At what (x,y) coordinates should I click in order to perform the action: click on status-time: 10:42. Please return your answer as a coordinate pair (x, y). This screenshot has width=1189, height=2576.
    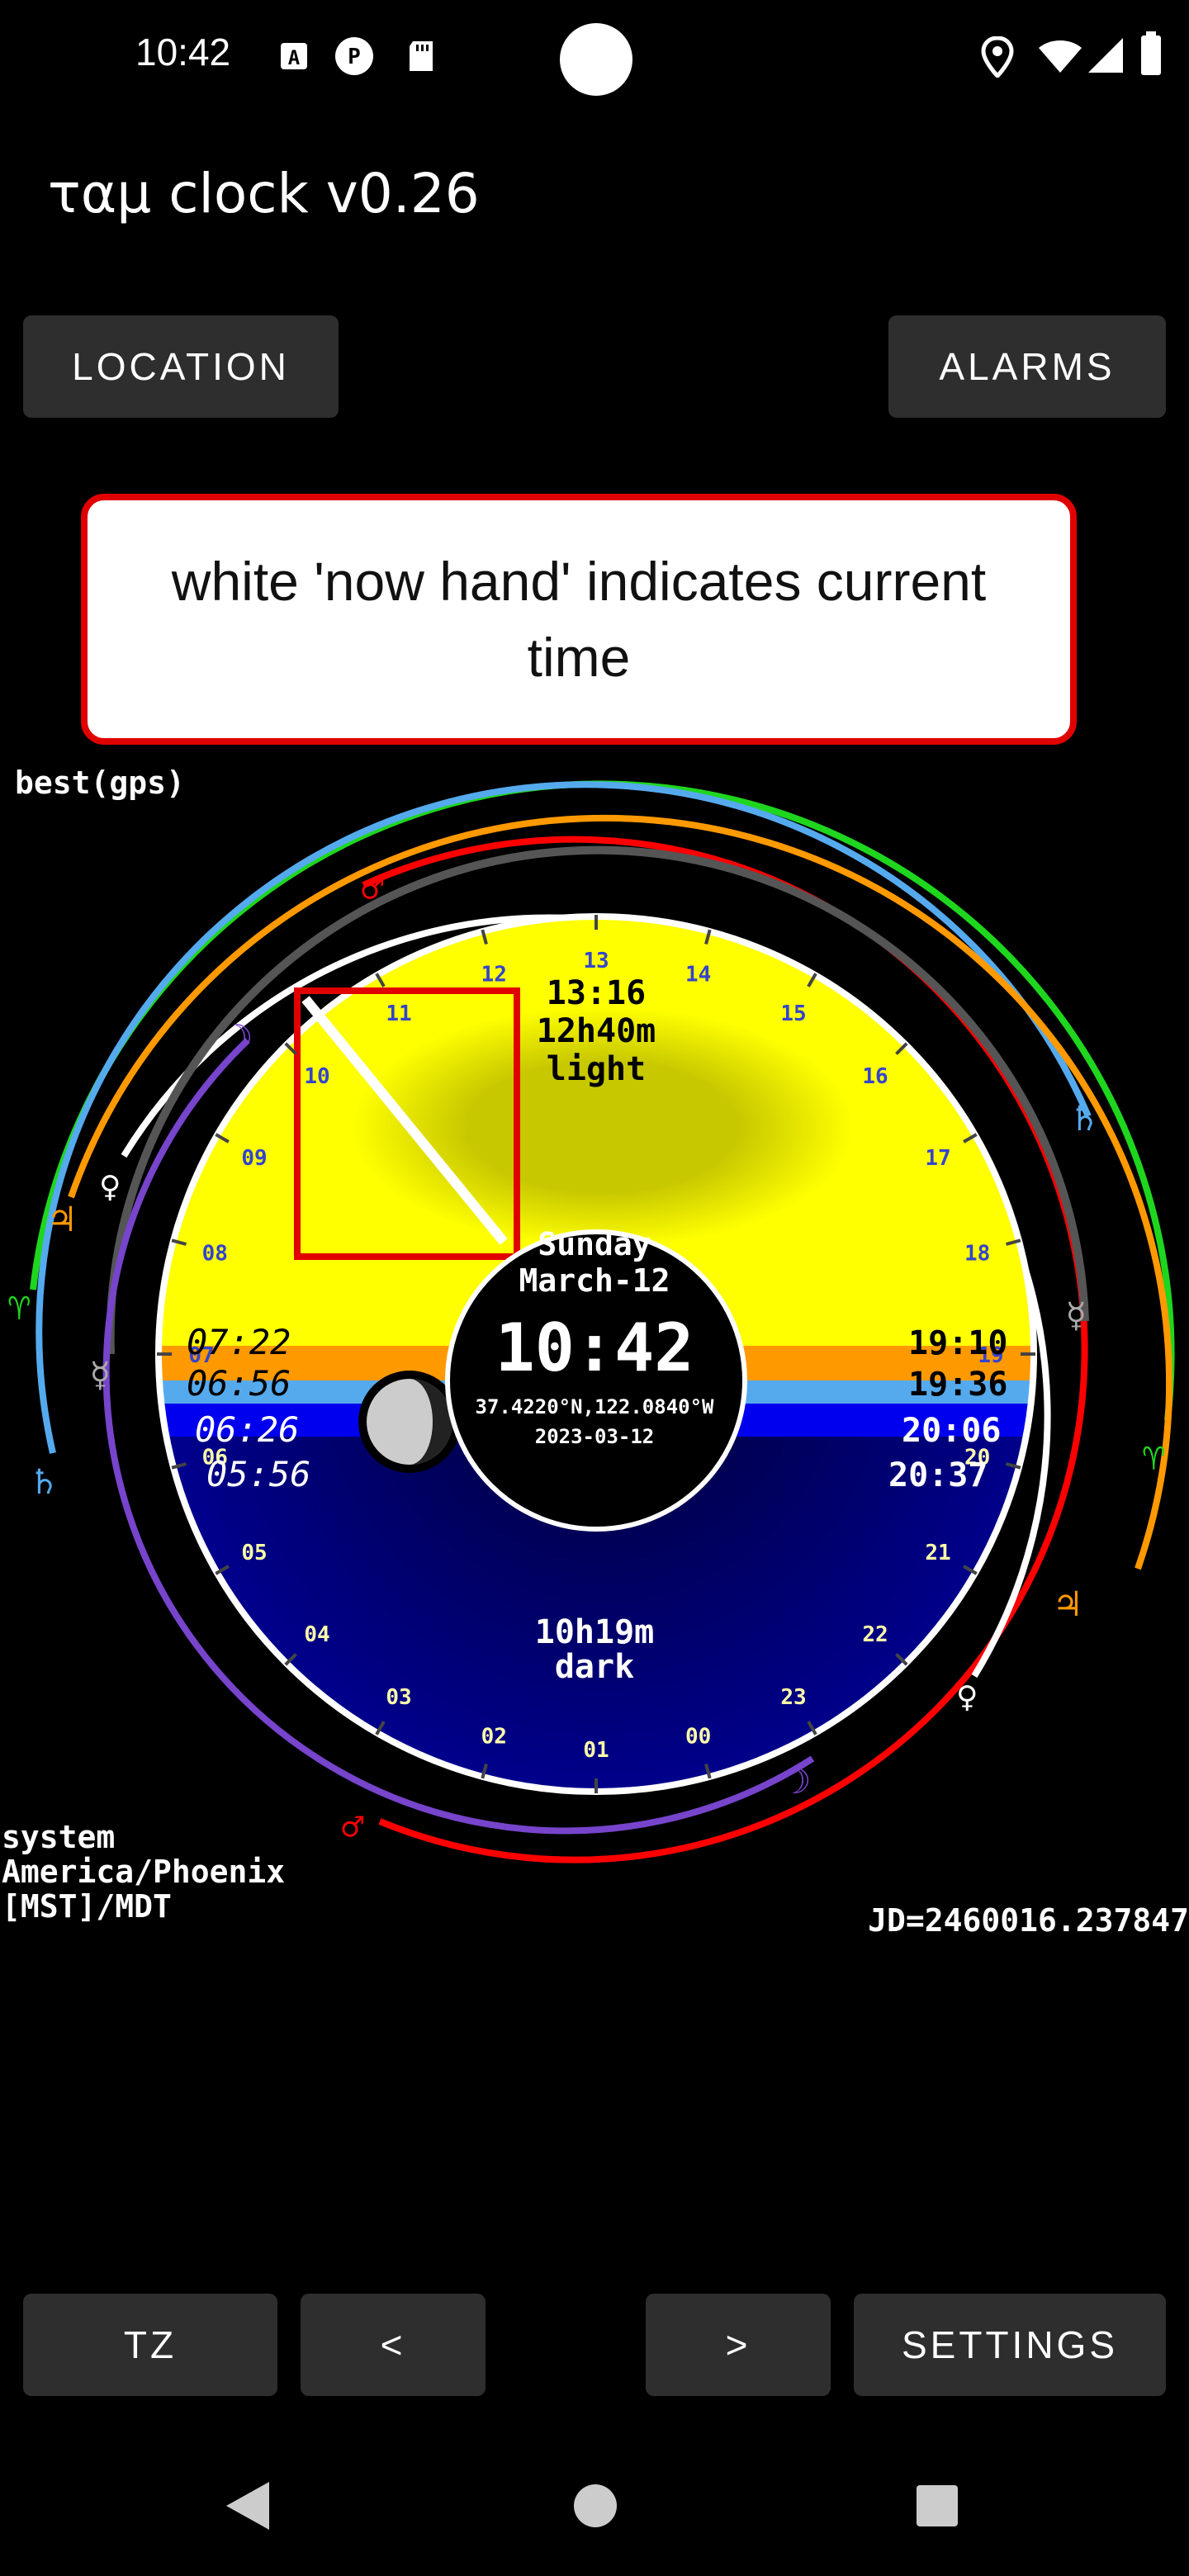
    Looking at the image, I should click on (183, 52).